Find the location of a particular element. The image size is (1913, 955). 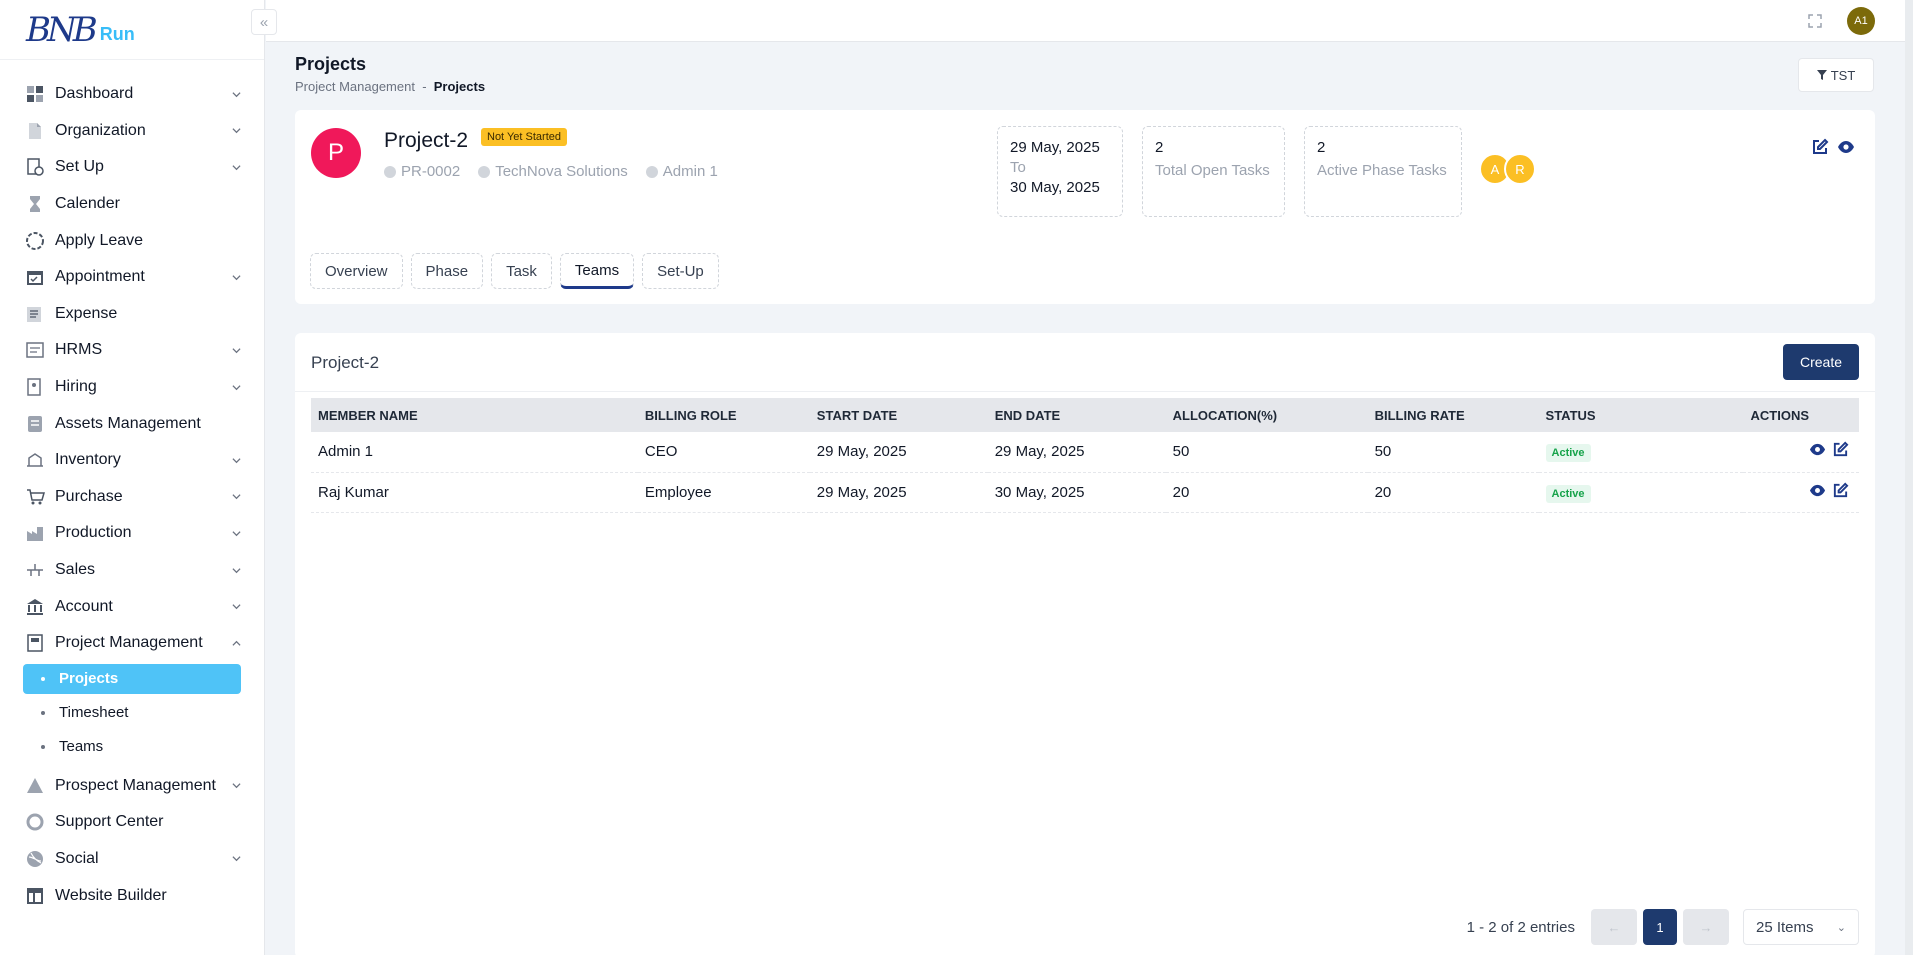

sidebar-item-hiring: Hiring is located at coordinates (132, 387).